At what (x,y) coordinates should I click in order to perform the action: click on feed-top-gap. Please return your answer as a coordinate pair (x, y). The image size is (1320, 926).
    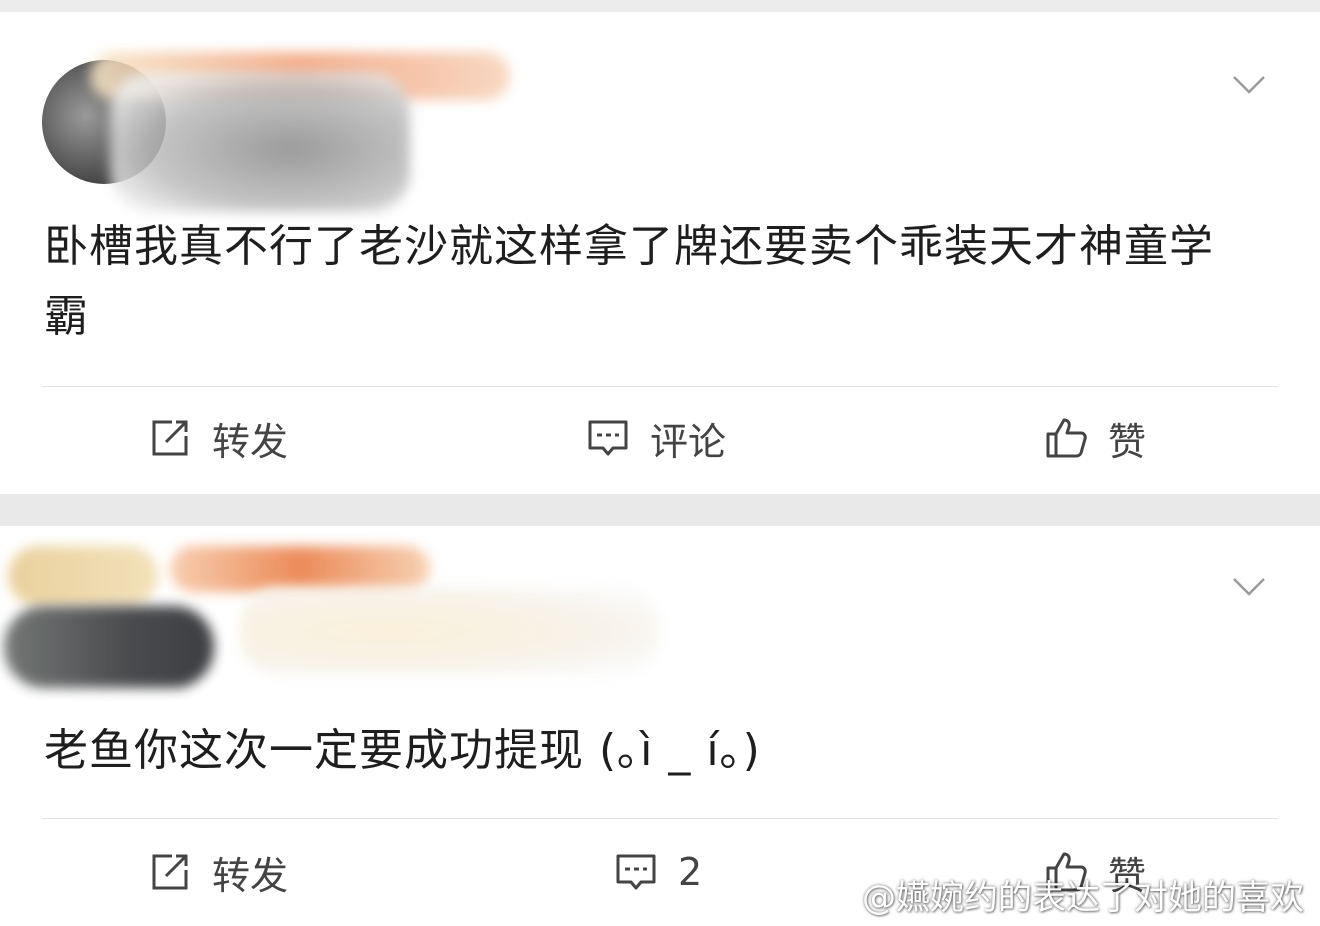
    Looking at the image, I should click on (660, 6).